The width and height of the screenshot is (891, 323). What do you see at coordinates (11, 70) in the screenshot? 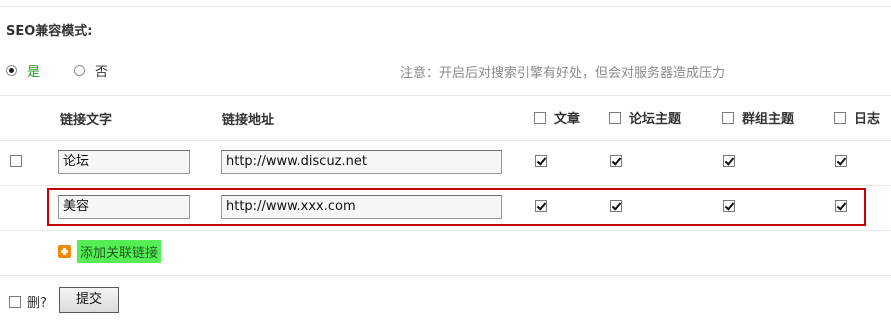
I see `seo-yes-radio` at bounding box center [11, 70].